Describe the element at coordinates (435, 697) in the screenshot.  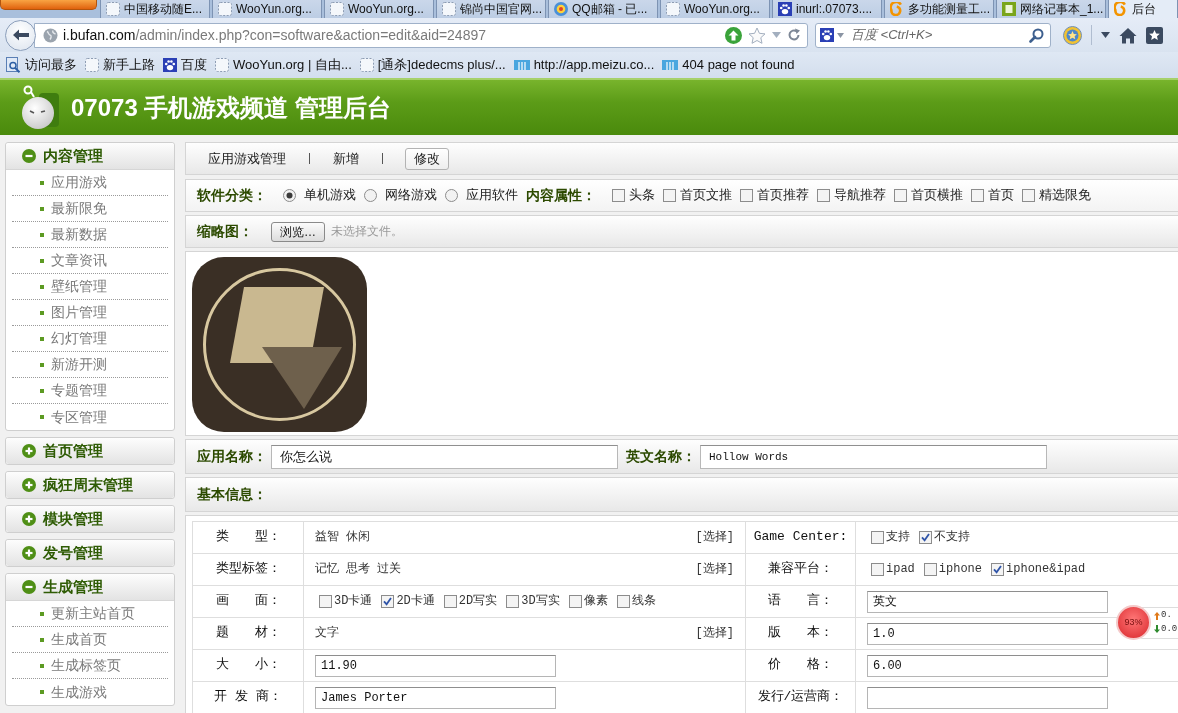
I see `text-field: James Porter` at that location.